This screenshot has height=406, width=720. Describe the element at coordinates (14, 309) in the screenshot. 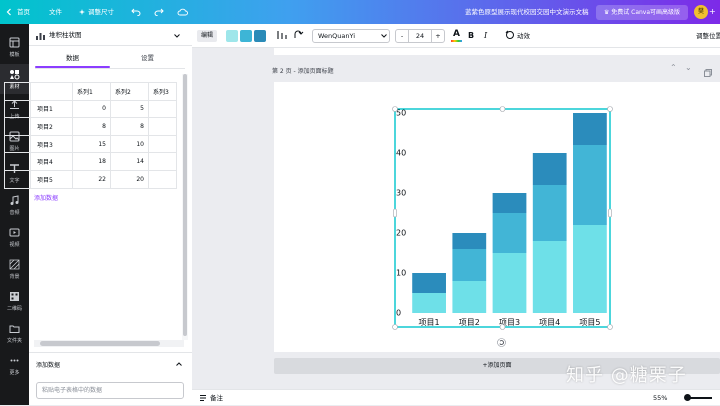

I see `sidebar-item-label: 二维码` at that location.